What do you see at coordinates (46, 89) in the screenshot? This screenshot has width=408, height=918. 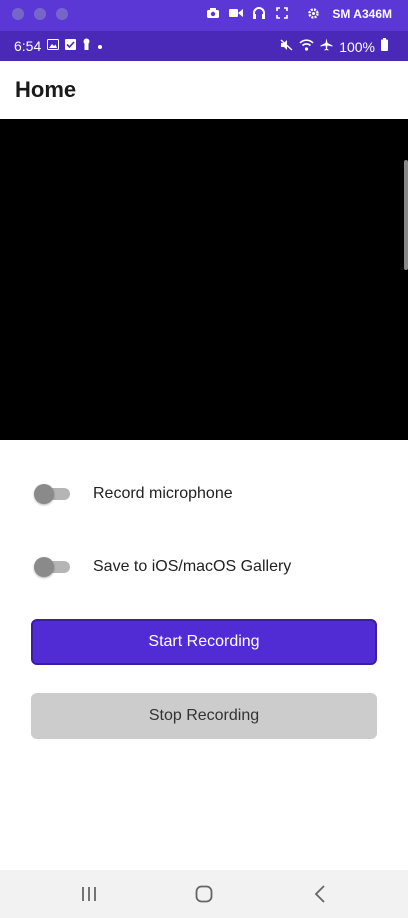 I see `page-title: Home` at bounding box center [46, 89].